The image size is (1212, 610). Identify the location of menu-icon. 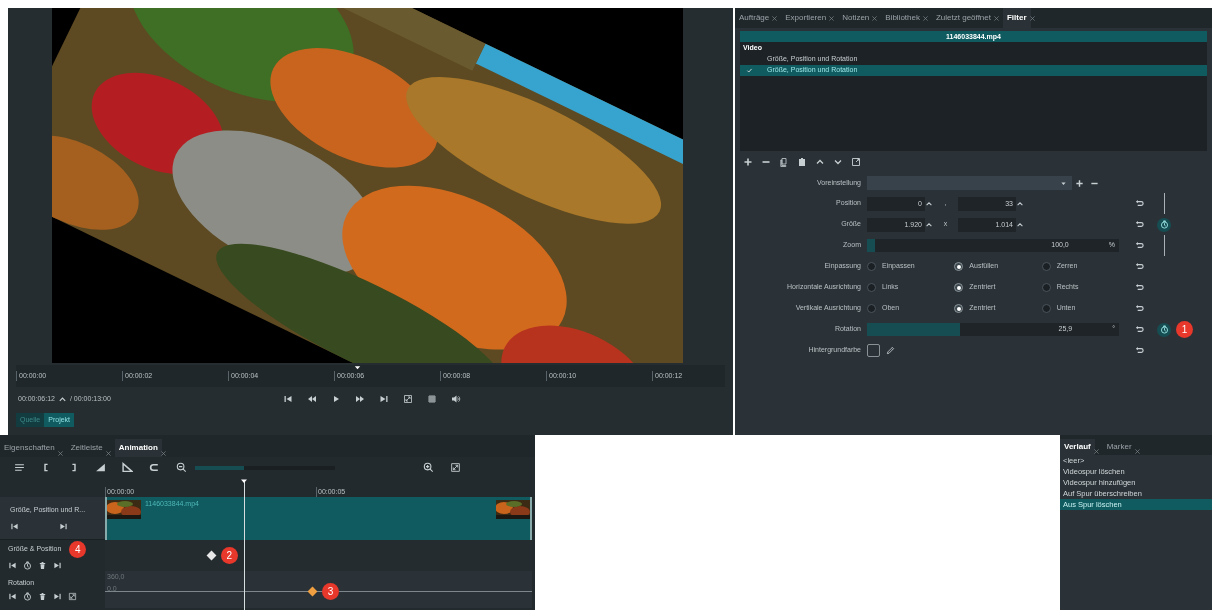
(19, 467).